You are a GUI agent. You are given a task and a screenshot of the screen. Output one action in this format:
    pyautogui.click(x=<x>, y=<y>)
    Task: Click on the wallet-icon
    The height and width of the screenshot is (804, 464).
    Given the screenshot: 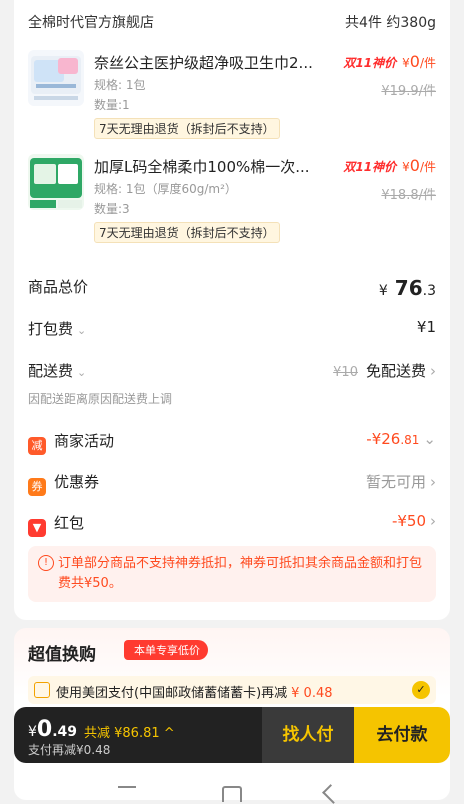 What is the action you would take?
    pyautogui.click(x=42, y=690)
    